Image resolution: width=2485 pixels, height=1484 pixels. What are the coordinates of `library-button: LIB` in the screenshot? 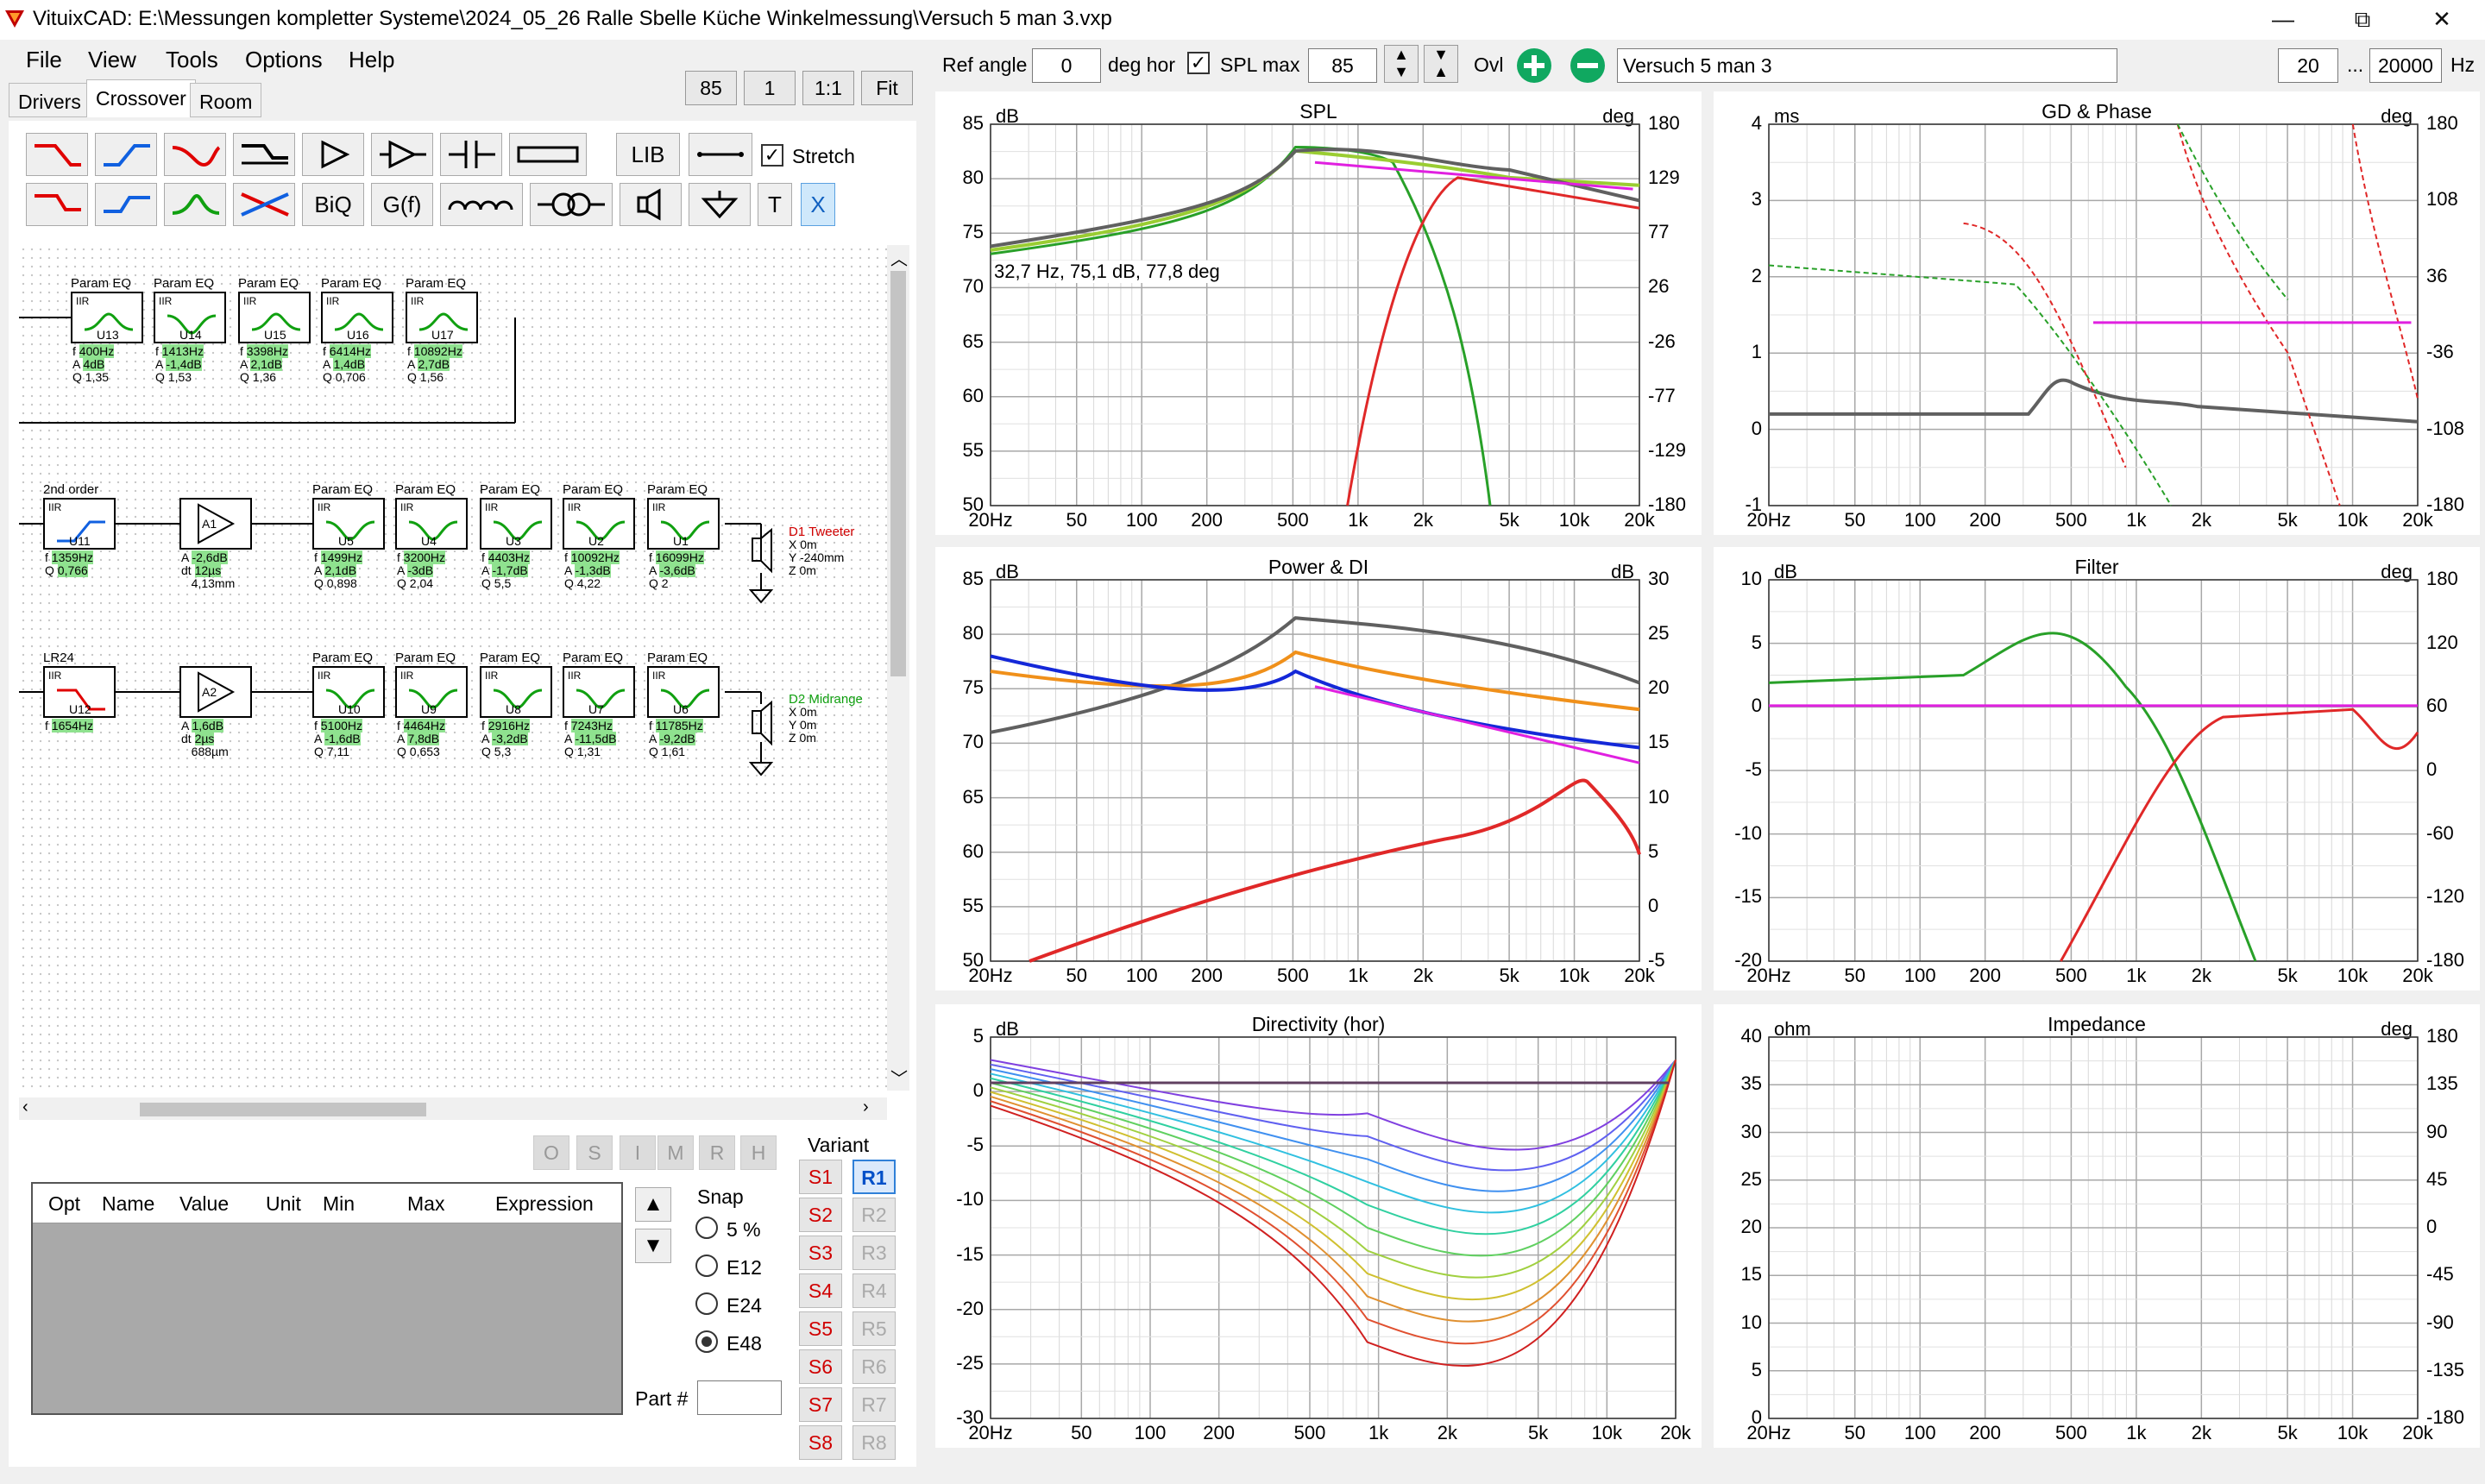 It's located at (648, 154).